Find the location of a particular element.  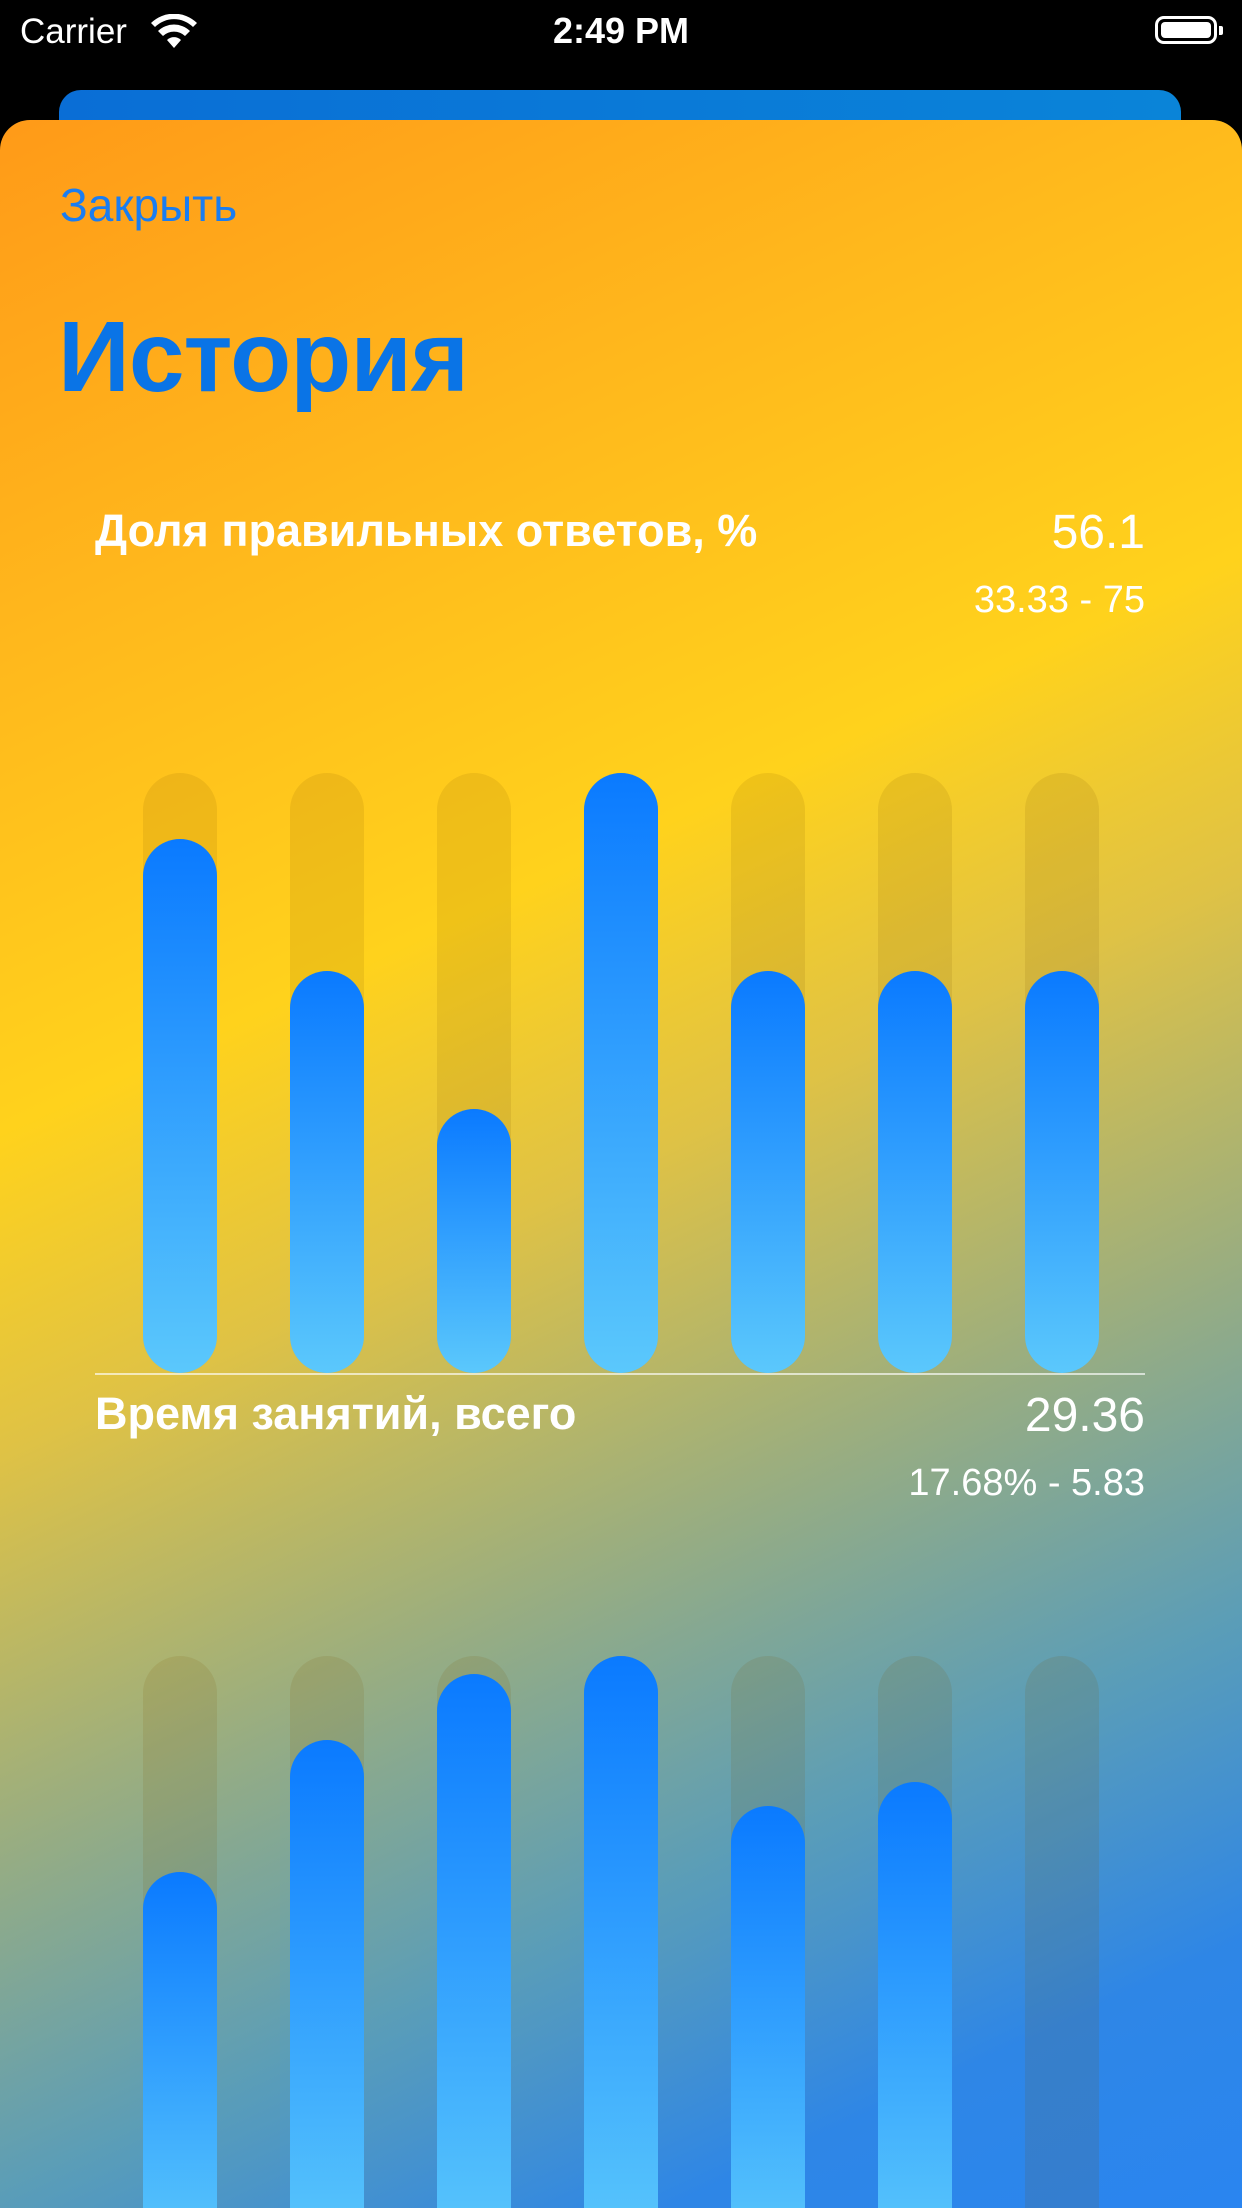

clock: 2:49 PM is located at coordinates (621, 30).